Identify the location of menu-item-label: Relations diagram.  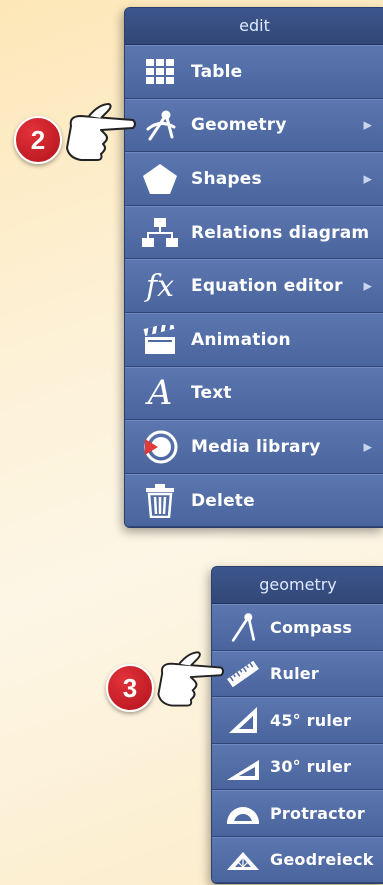
(280, 232).